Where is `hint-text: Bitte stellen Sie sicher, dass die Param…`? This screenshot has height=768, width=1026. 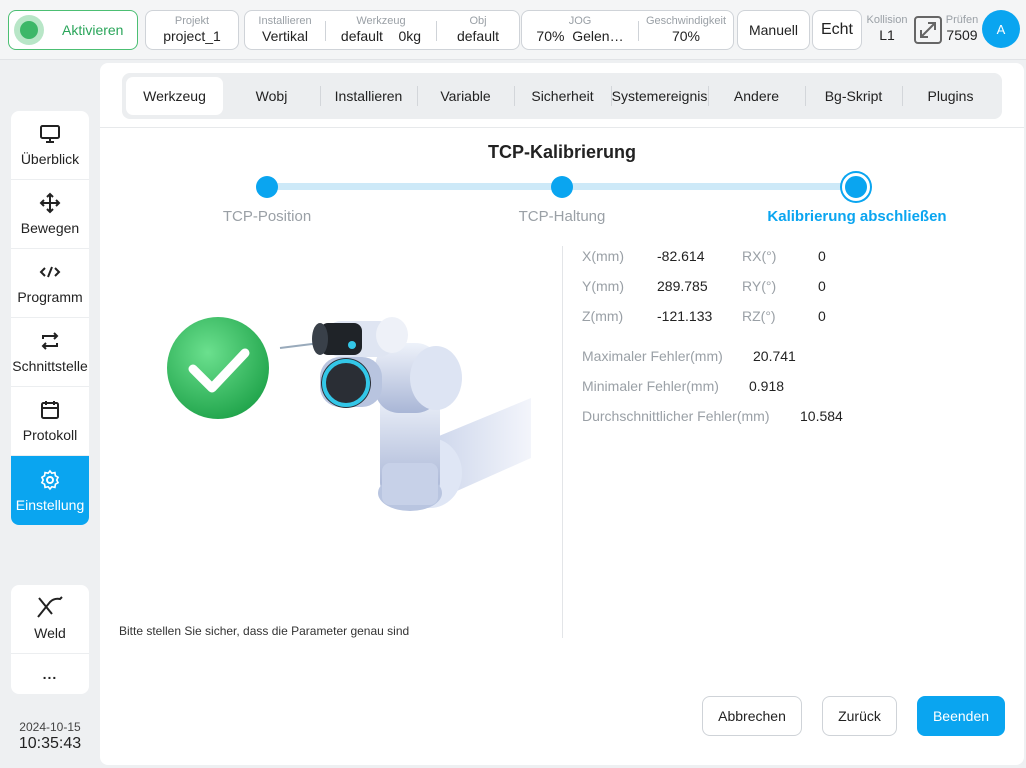 hint-text: Bitte stellen Sie sicher, dass die Param… is located at coordinates (264, 631).